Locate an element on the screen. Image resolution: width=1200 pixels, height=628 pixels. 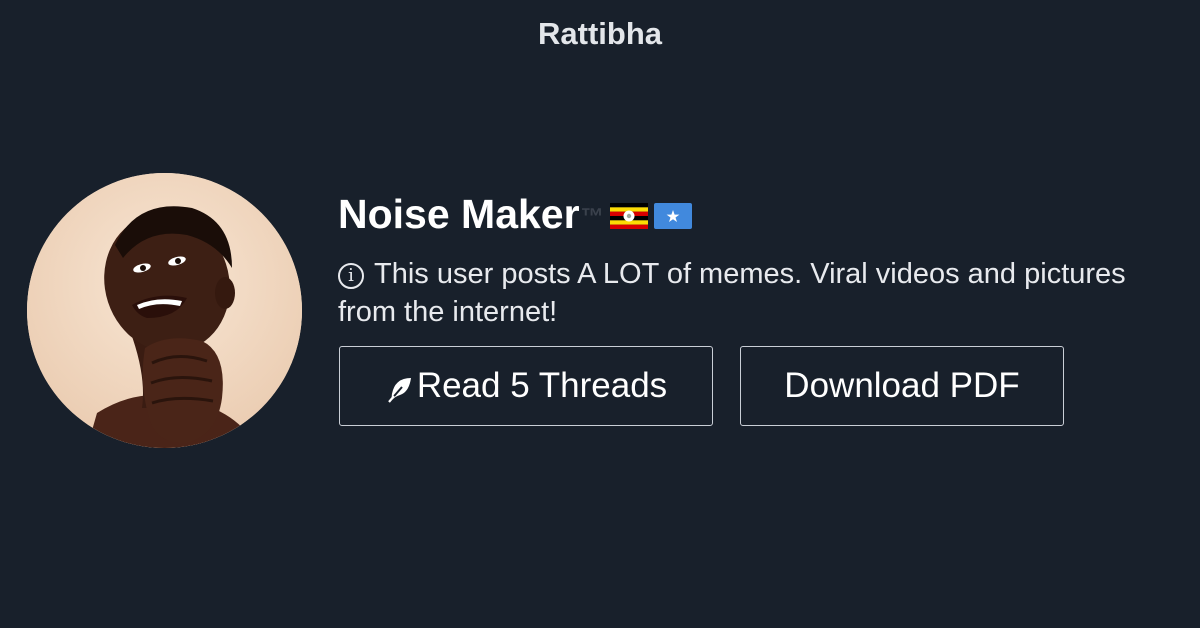
read-threads-button: Read 5 Threads is located at coordinates (526, 386).